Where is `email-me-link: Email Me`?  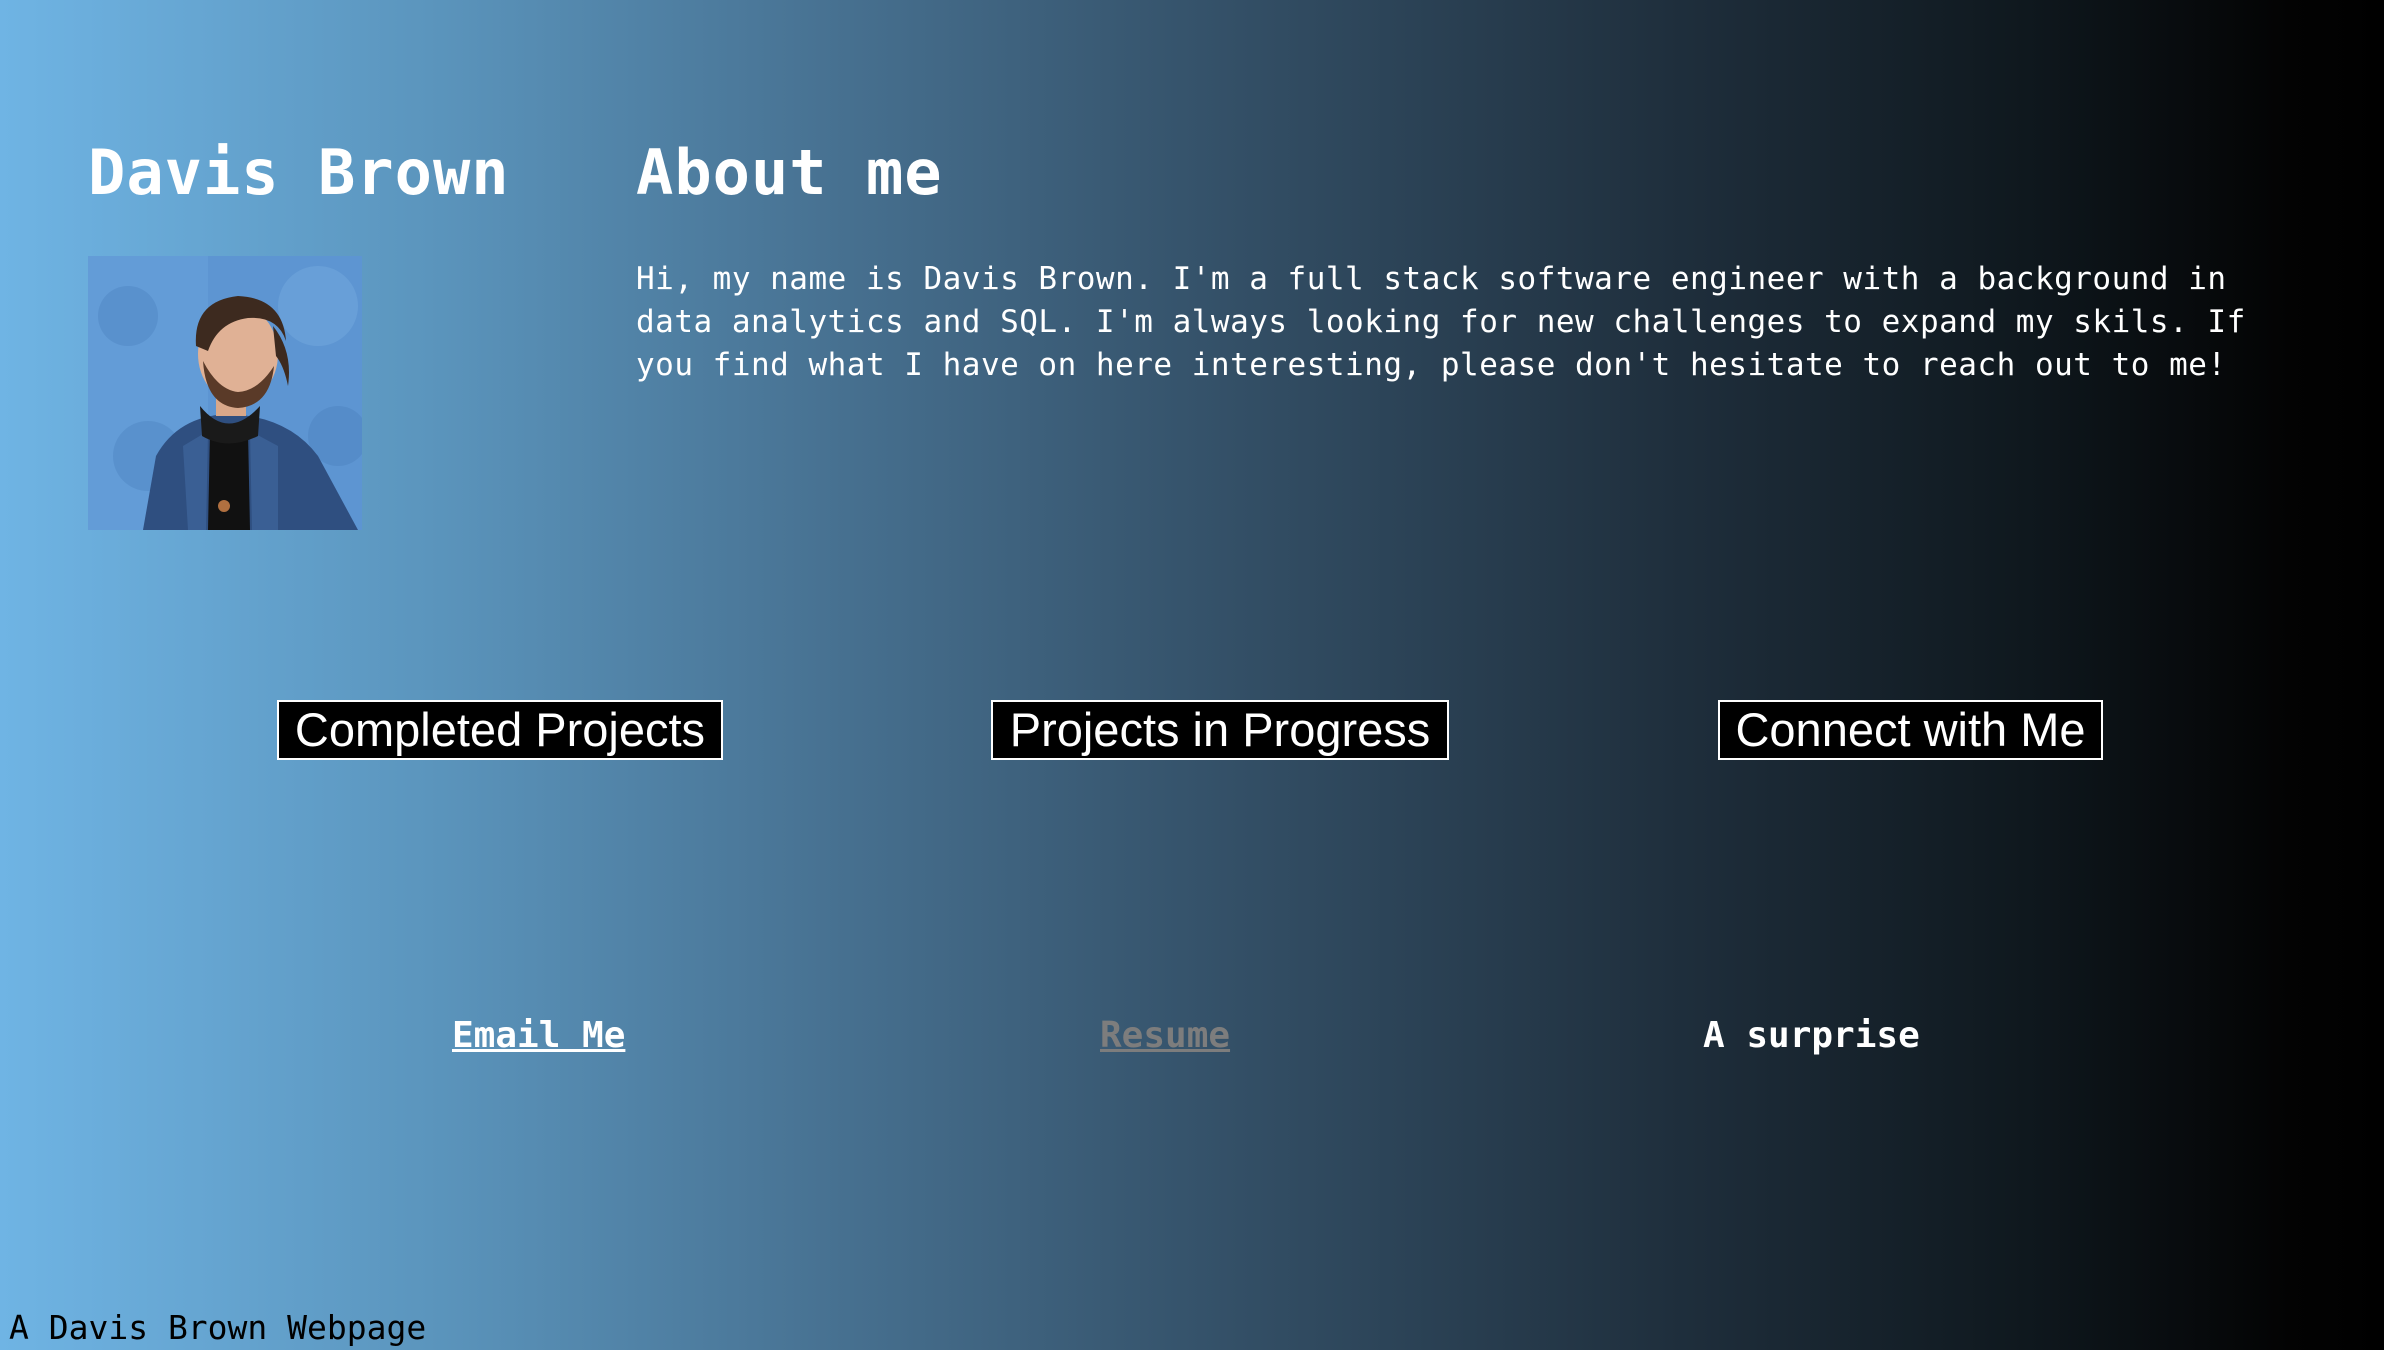
email-me-link: Email Me is located at coordinates (538, 1036).